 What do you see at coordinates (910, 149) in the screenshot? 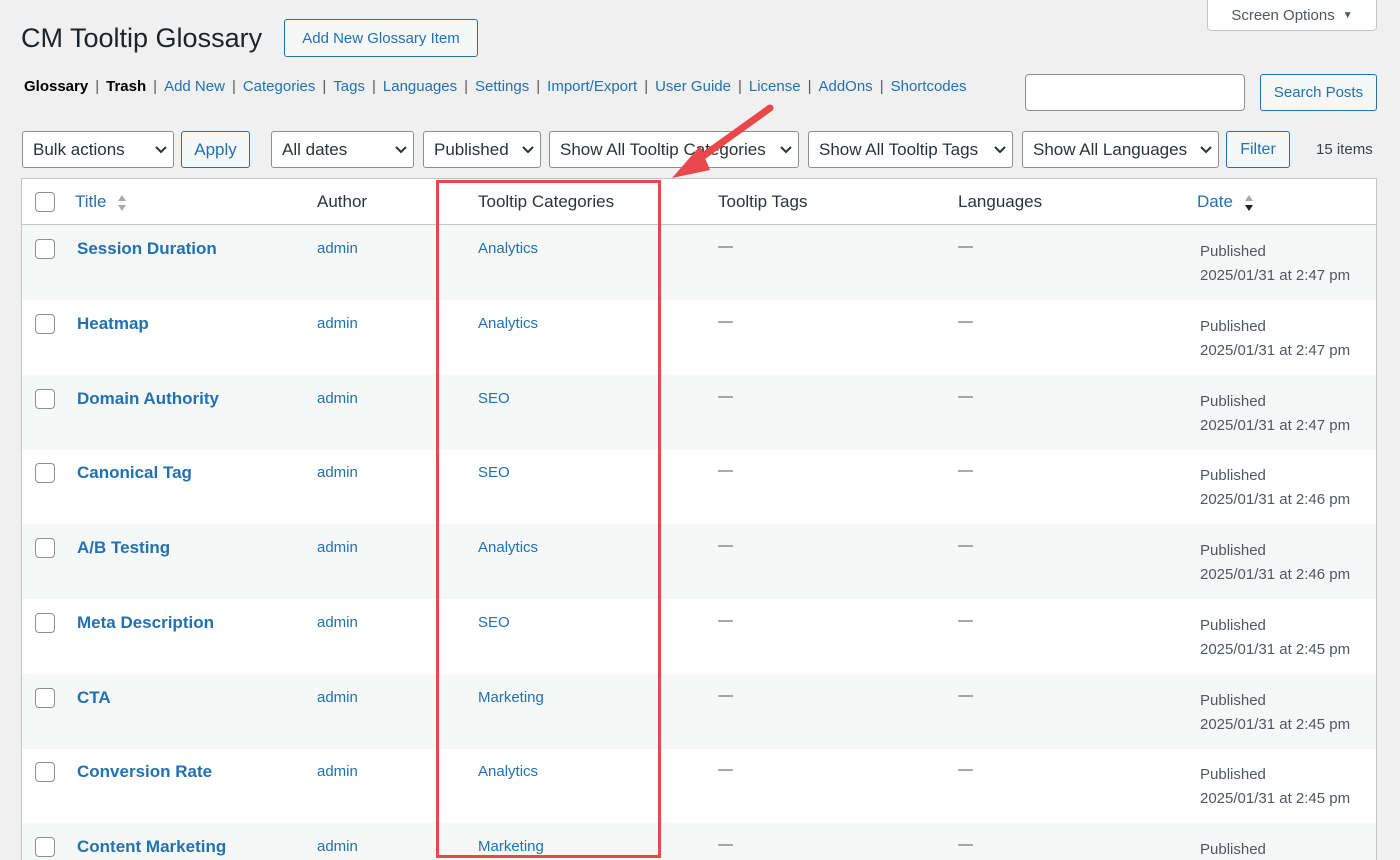
I see `tooltip-tags-select: Show All Tooltip Tags` at bounding box center [910, 149].